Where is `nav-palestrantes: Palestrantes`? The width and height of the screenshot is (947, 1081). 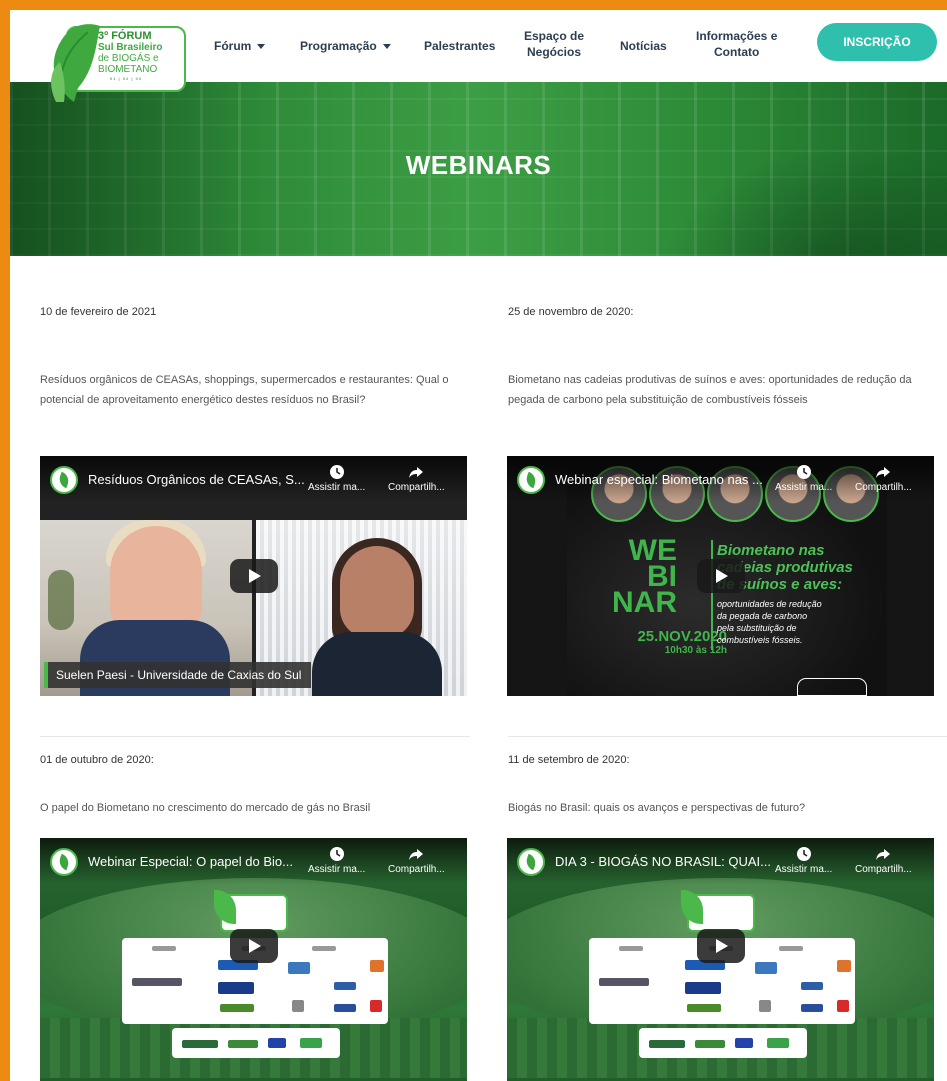 nav-palestrantes: Palestrantes is located at coordinates (459, 46).